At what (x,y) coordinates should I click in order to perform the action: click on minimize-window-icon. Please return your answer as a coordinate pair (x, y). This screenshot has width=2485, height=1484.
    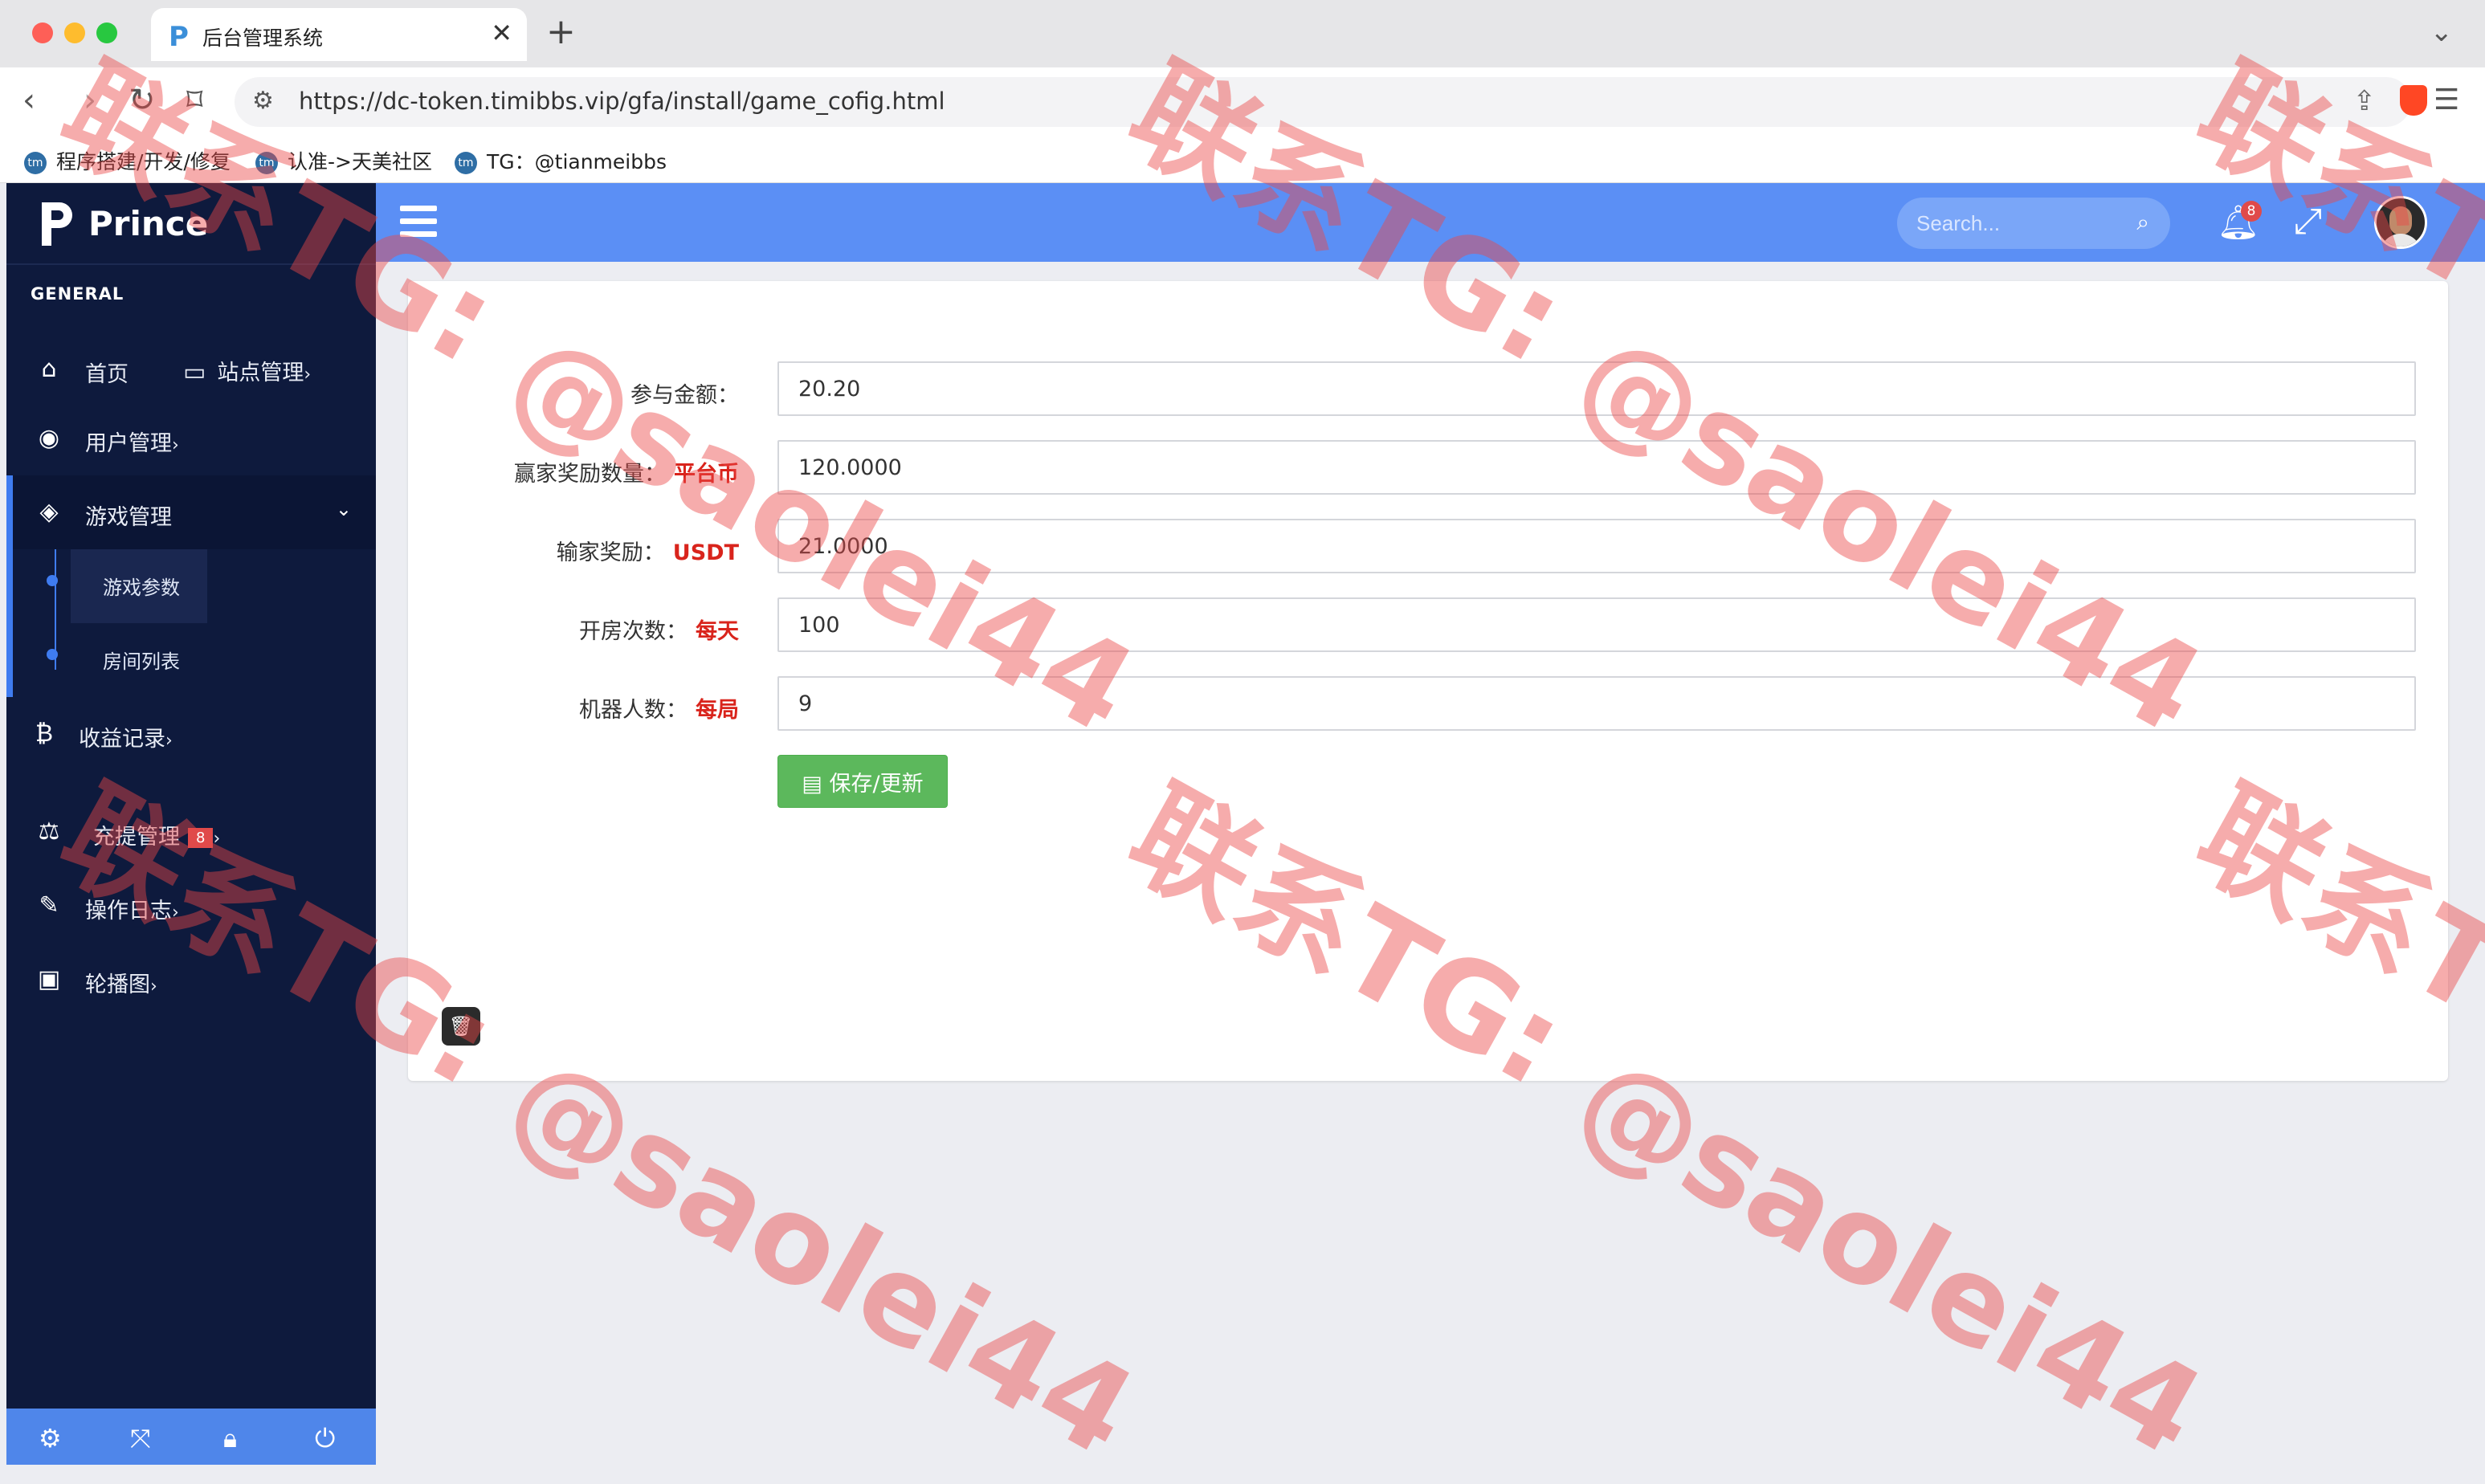
    Looking at the image, I should click on (74, 32).